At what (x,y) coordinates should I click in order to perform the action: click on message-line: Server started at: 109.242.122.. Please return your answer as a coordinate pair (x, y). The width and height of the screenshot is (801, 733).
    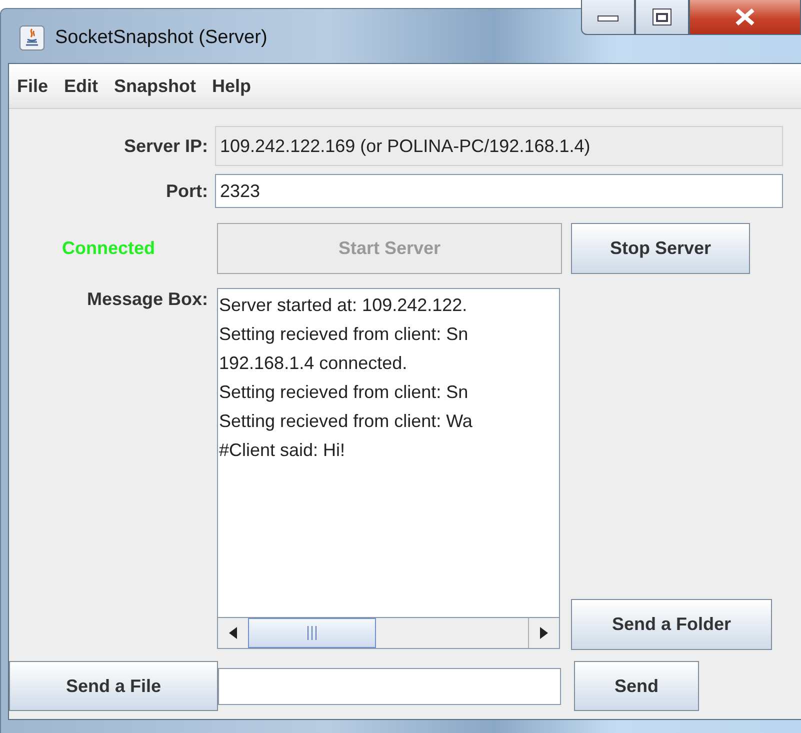
    Looking at the image, I should click on (343, 305).